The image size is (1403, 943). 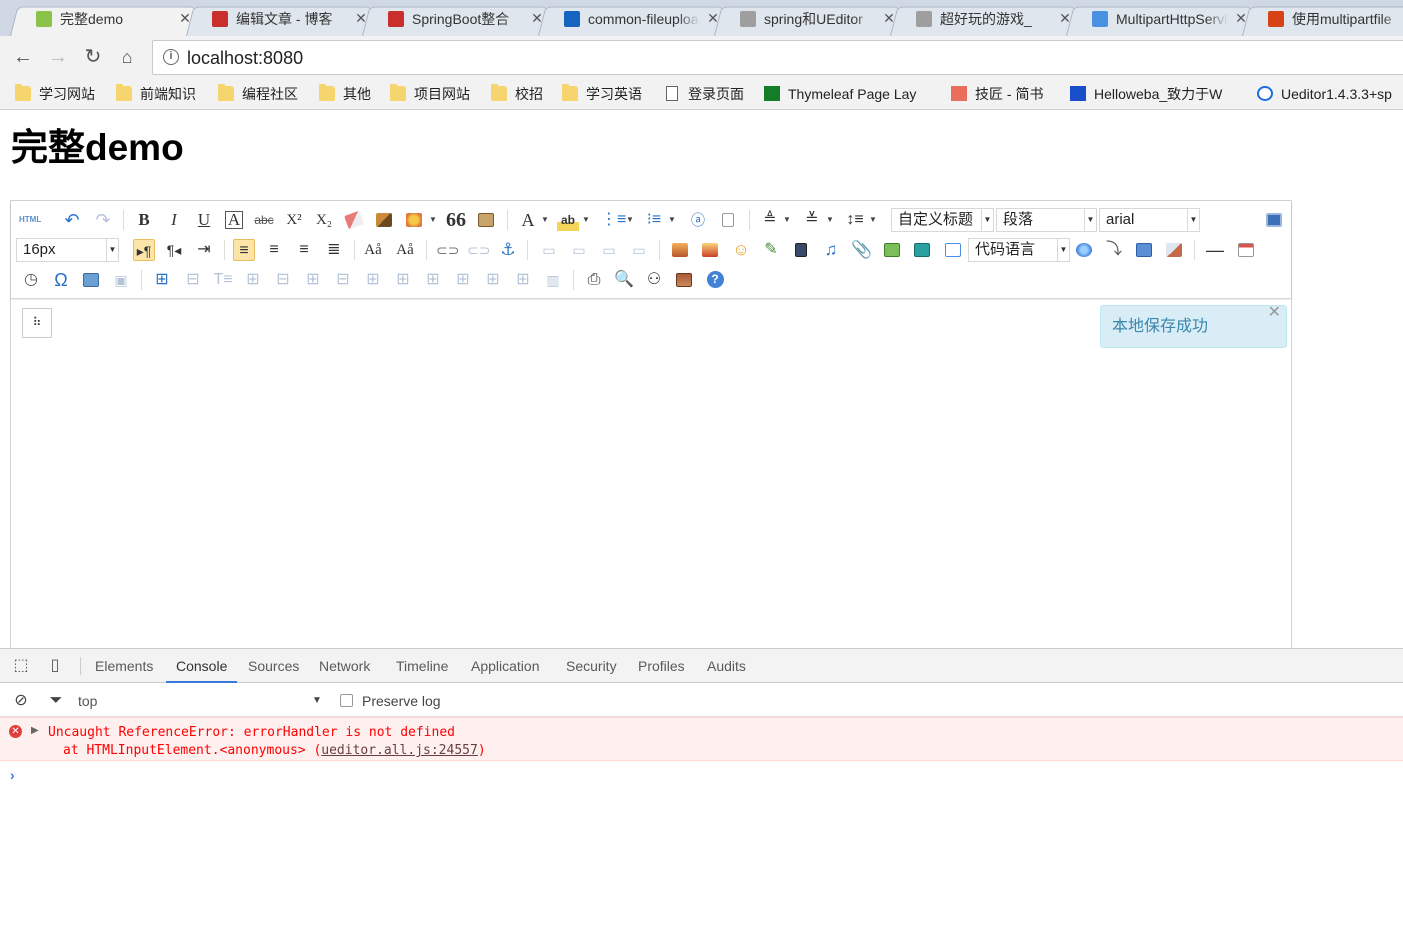 I want to click on browser-tab: 超好玩的游戏_ ✕, so click(x=986, y=20).